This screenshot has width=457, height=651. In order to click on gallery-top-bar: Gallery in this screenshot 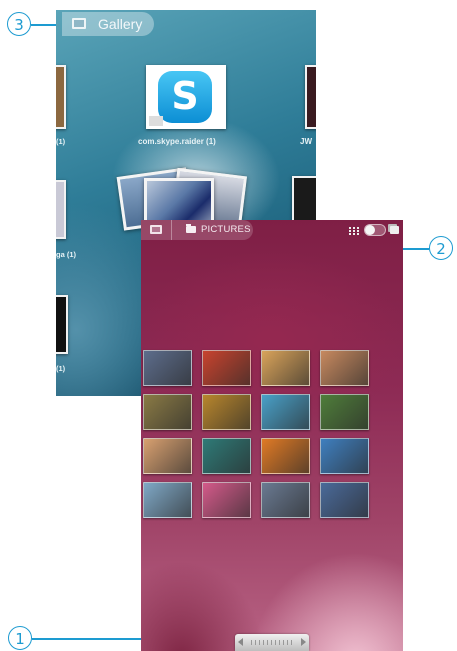, I will do `click(108, 24)`.